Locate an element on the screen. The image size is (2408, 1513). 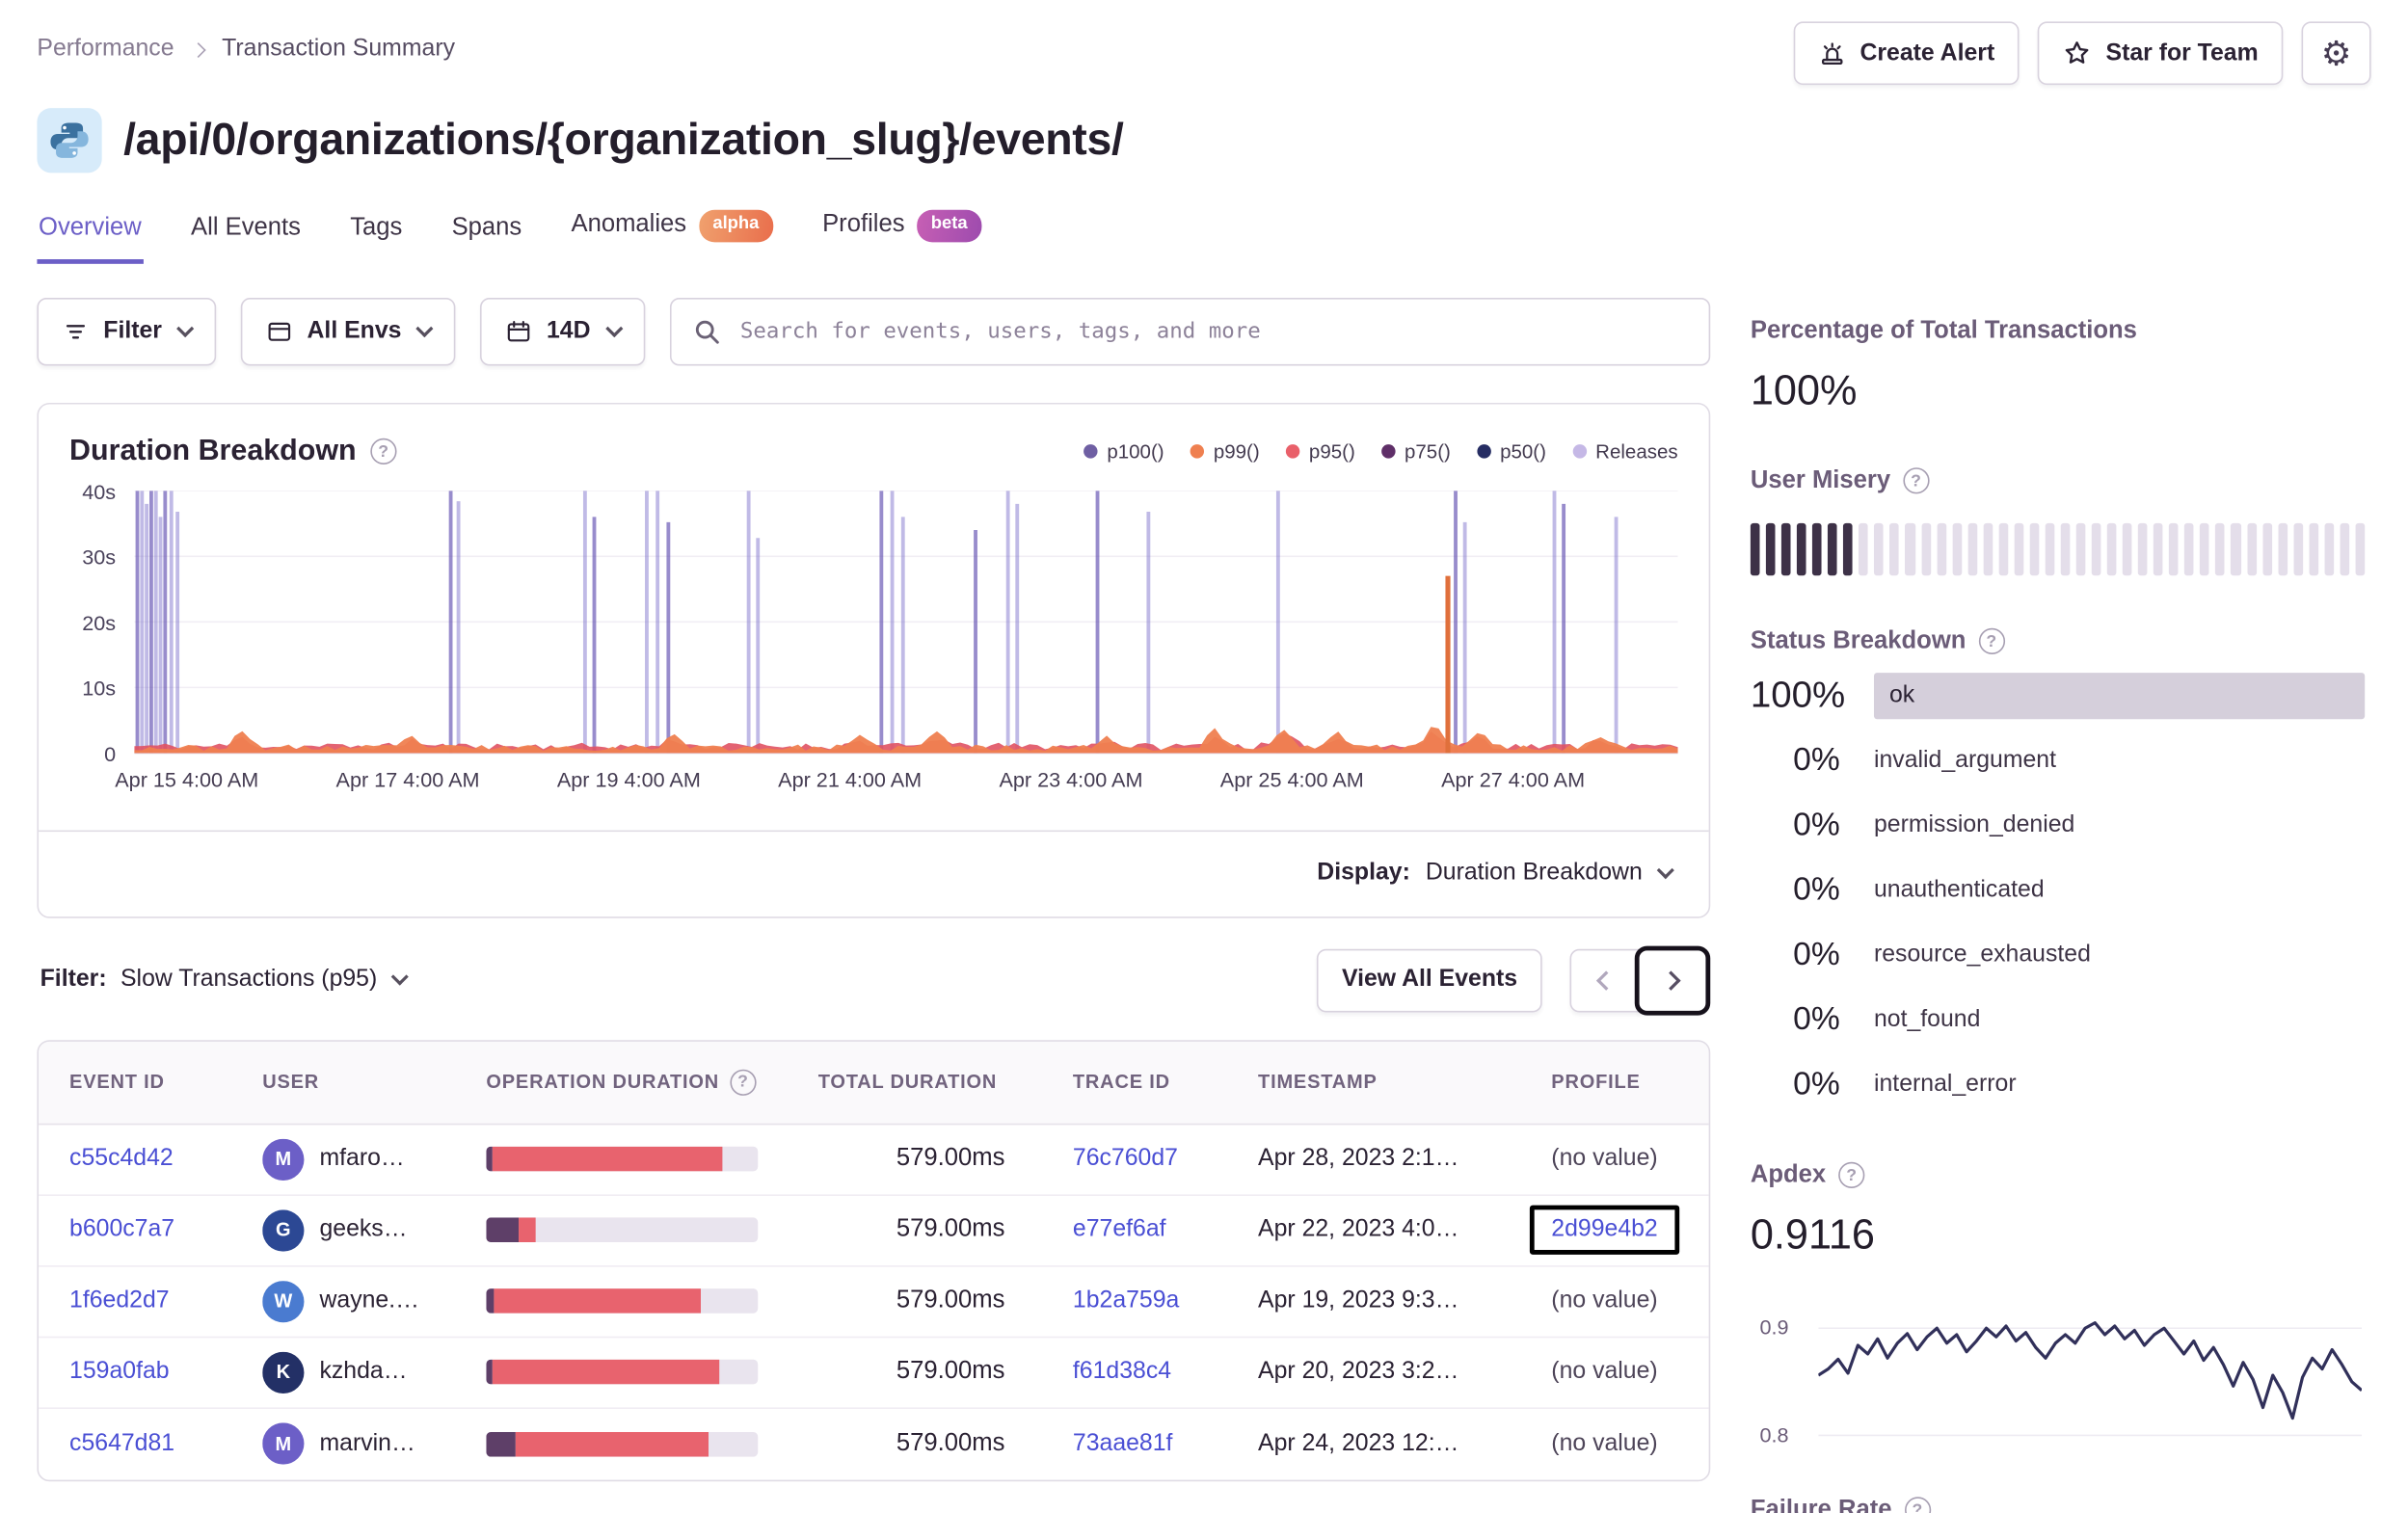
legend-item-p99: p99() is located at coordinates (1225, 451).